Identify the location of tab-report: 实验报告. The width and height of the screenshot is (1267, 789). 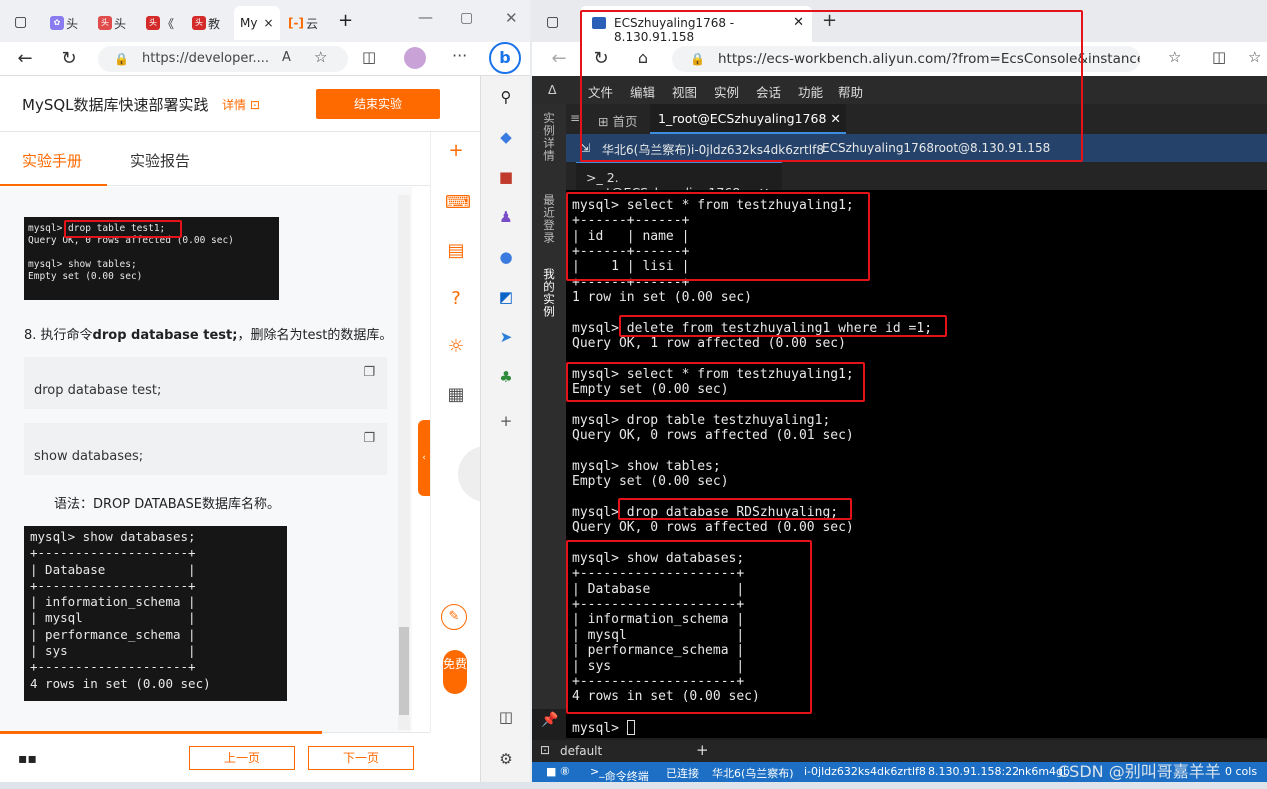
(160, 160).